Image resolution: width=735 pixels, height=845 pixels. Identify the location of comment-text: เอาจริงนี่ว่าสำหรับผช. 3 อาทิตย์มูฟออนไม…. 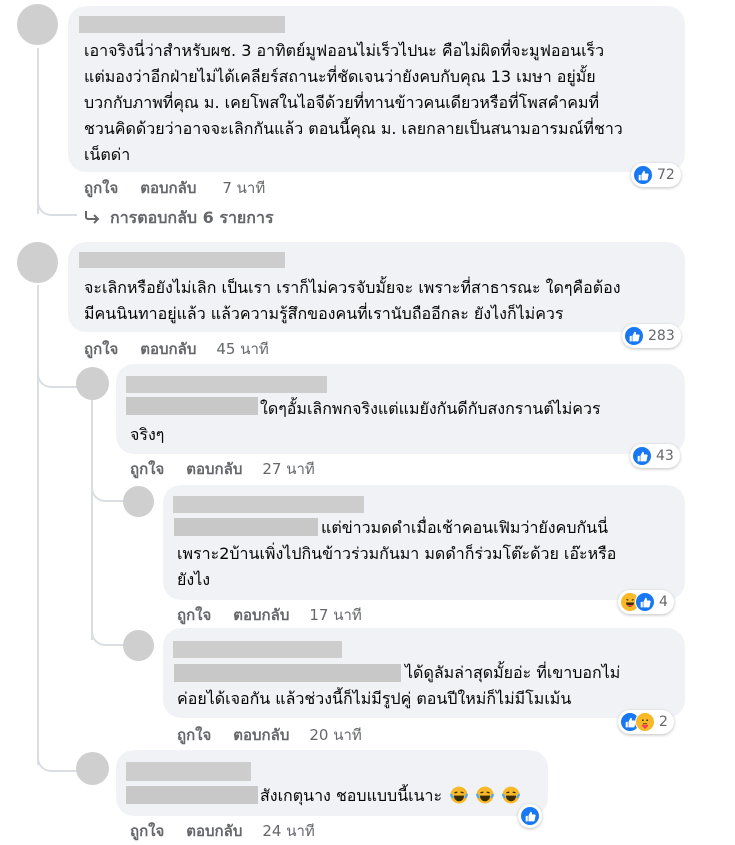
(353, 102).